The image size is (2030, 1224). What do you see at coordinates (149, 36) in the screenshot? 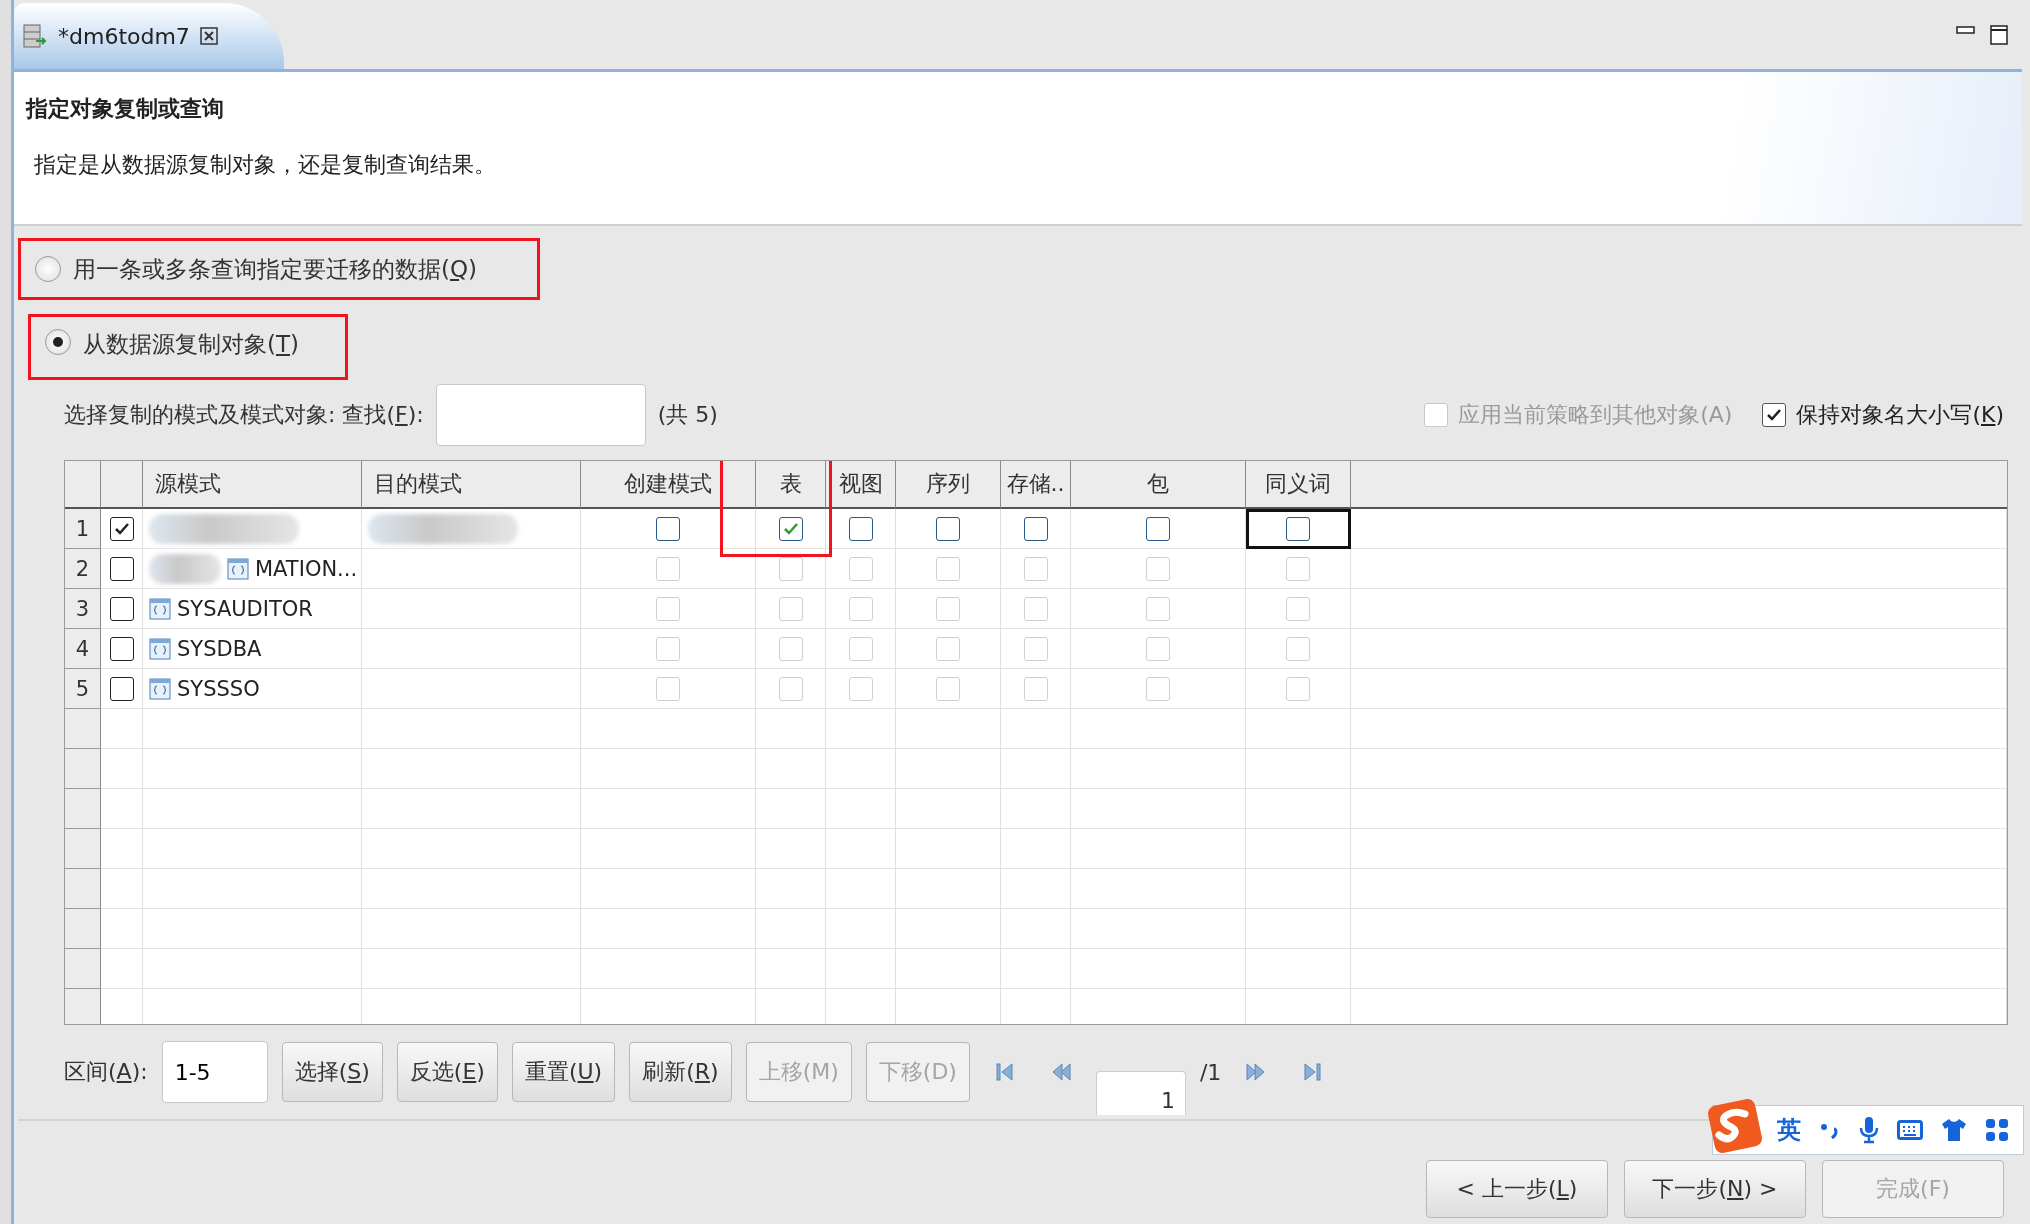
I see `editor-tab: *dm6todm7` at bounding box center [149, 36].